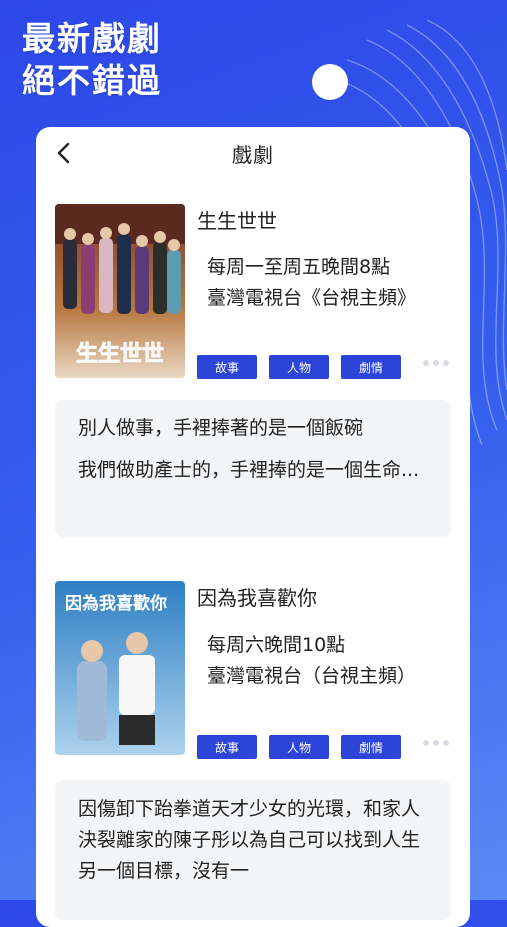  What do you see at coordinates (120, 668) in the screenshot?
I see `poster-image: 因為我喜歡你` at bounding box center [120, 668].